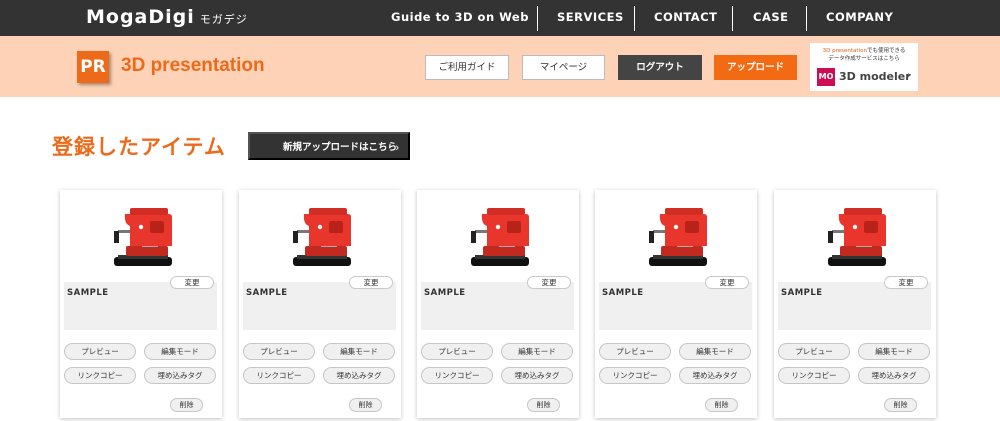 Image resolution: width=1000 pixels, height=421 pixels. I want to click on promo-line1: でも使用できる, so click(886, 51).